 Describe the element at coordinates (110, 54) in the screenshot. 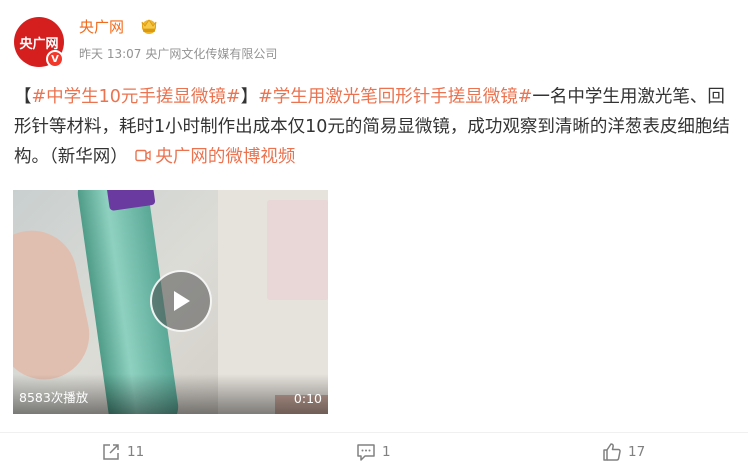

I see `post-time: 昨天 13:07` at that location.